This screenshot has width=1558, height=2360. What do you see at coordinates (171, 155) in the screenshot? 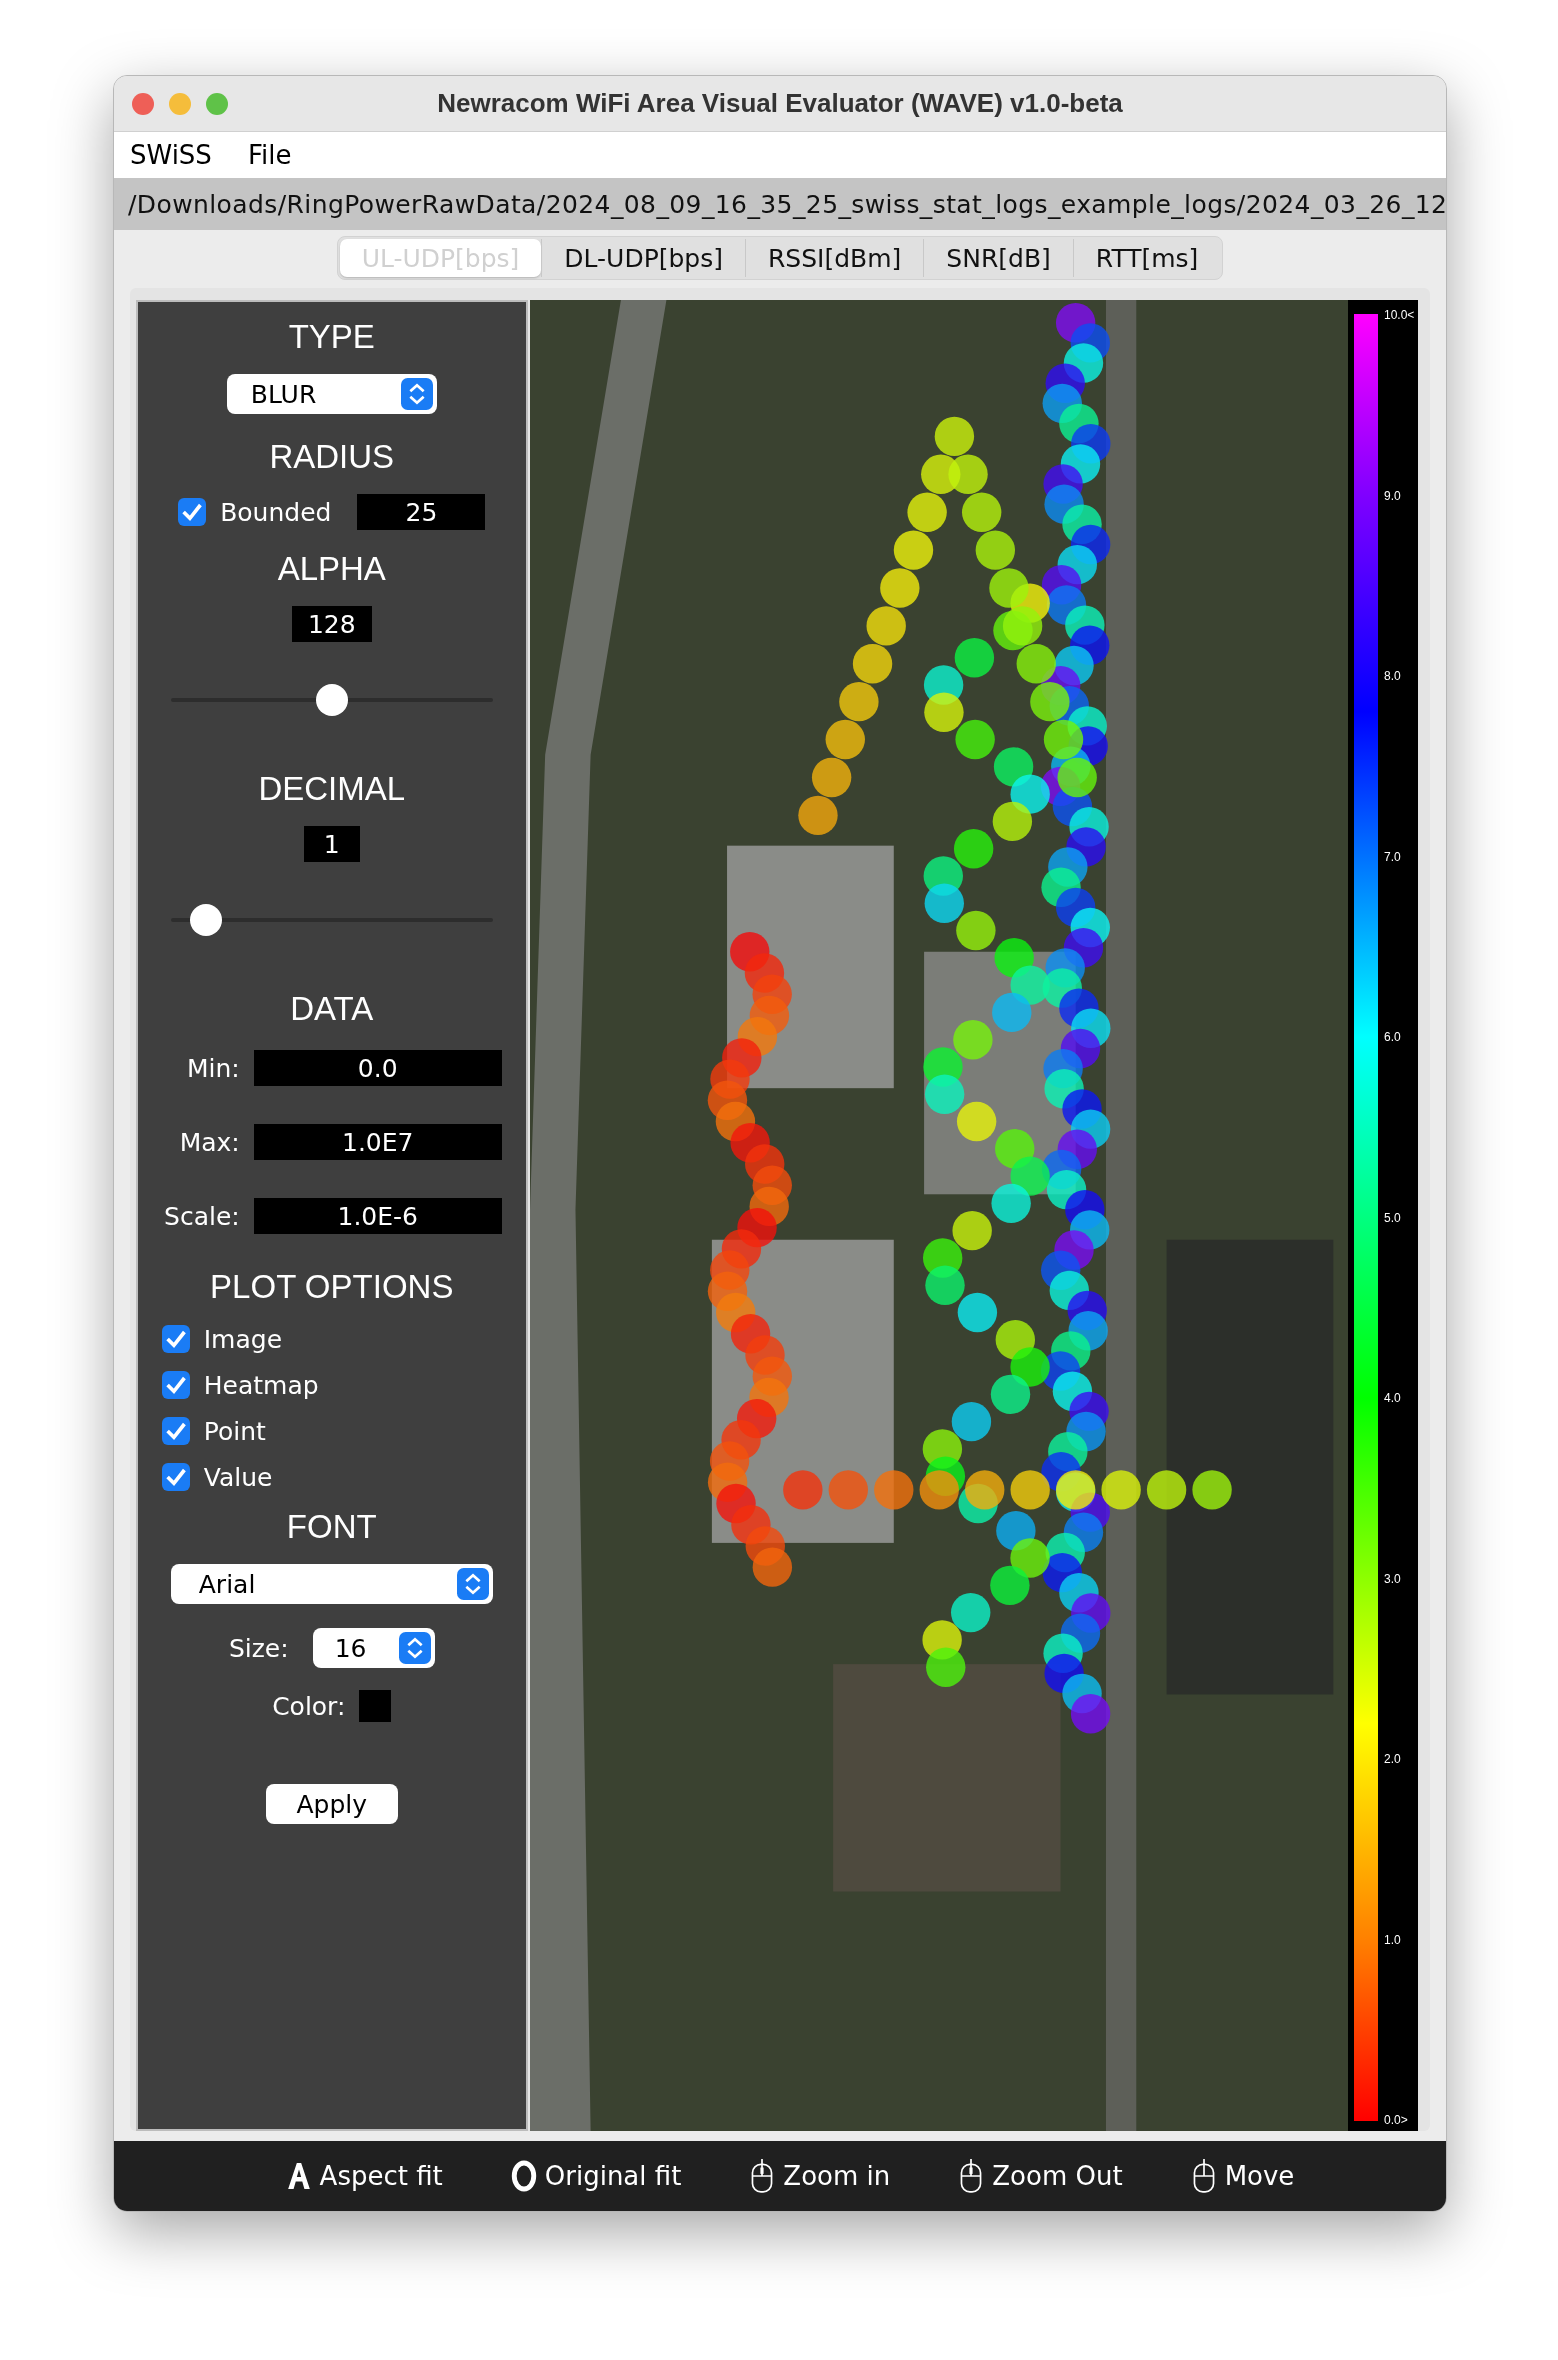
I see `menu-item: SWiSS` at bounding box center [171, 155].